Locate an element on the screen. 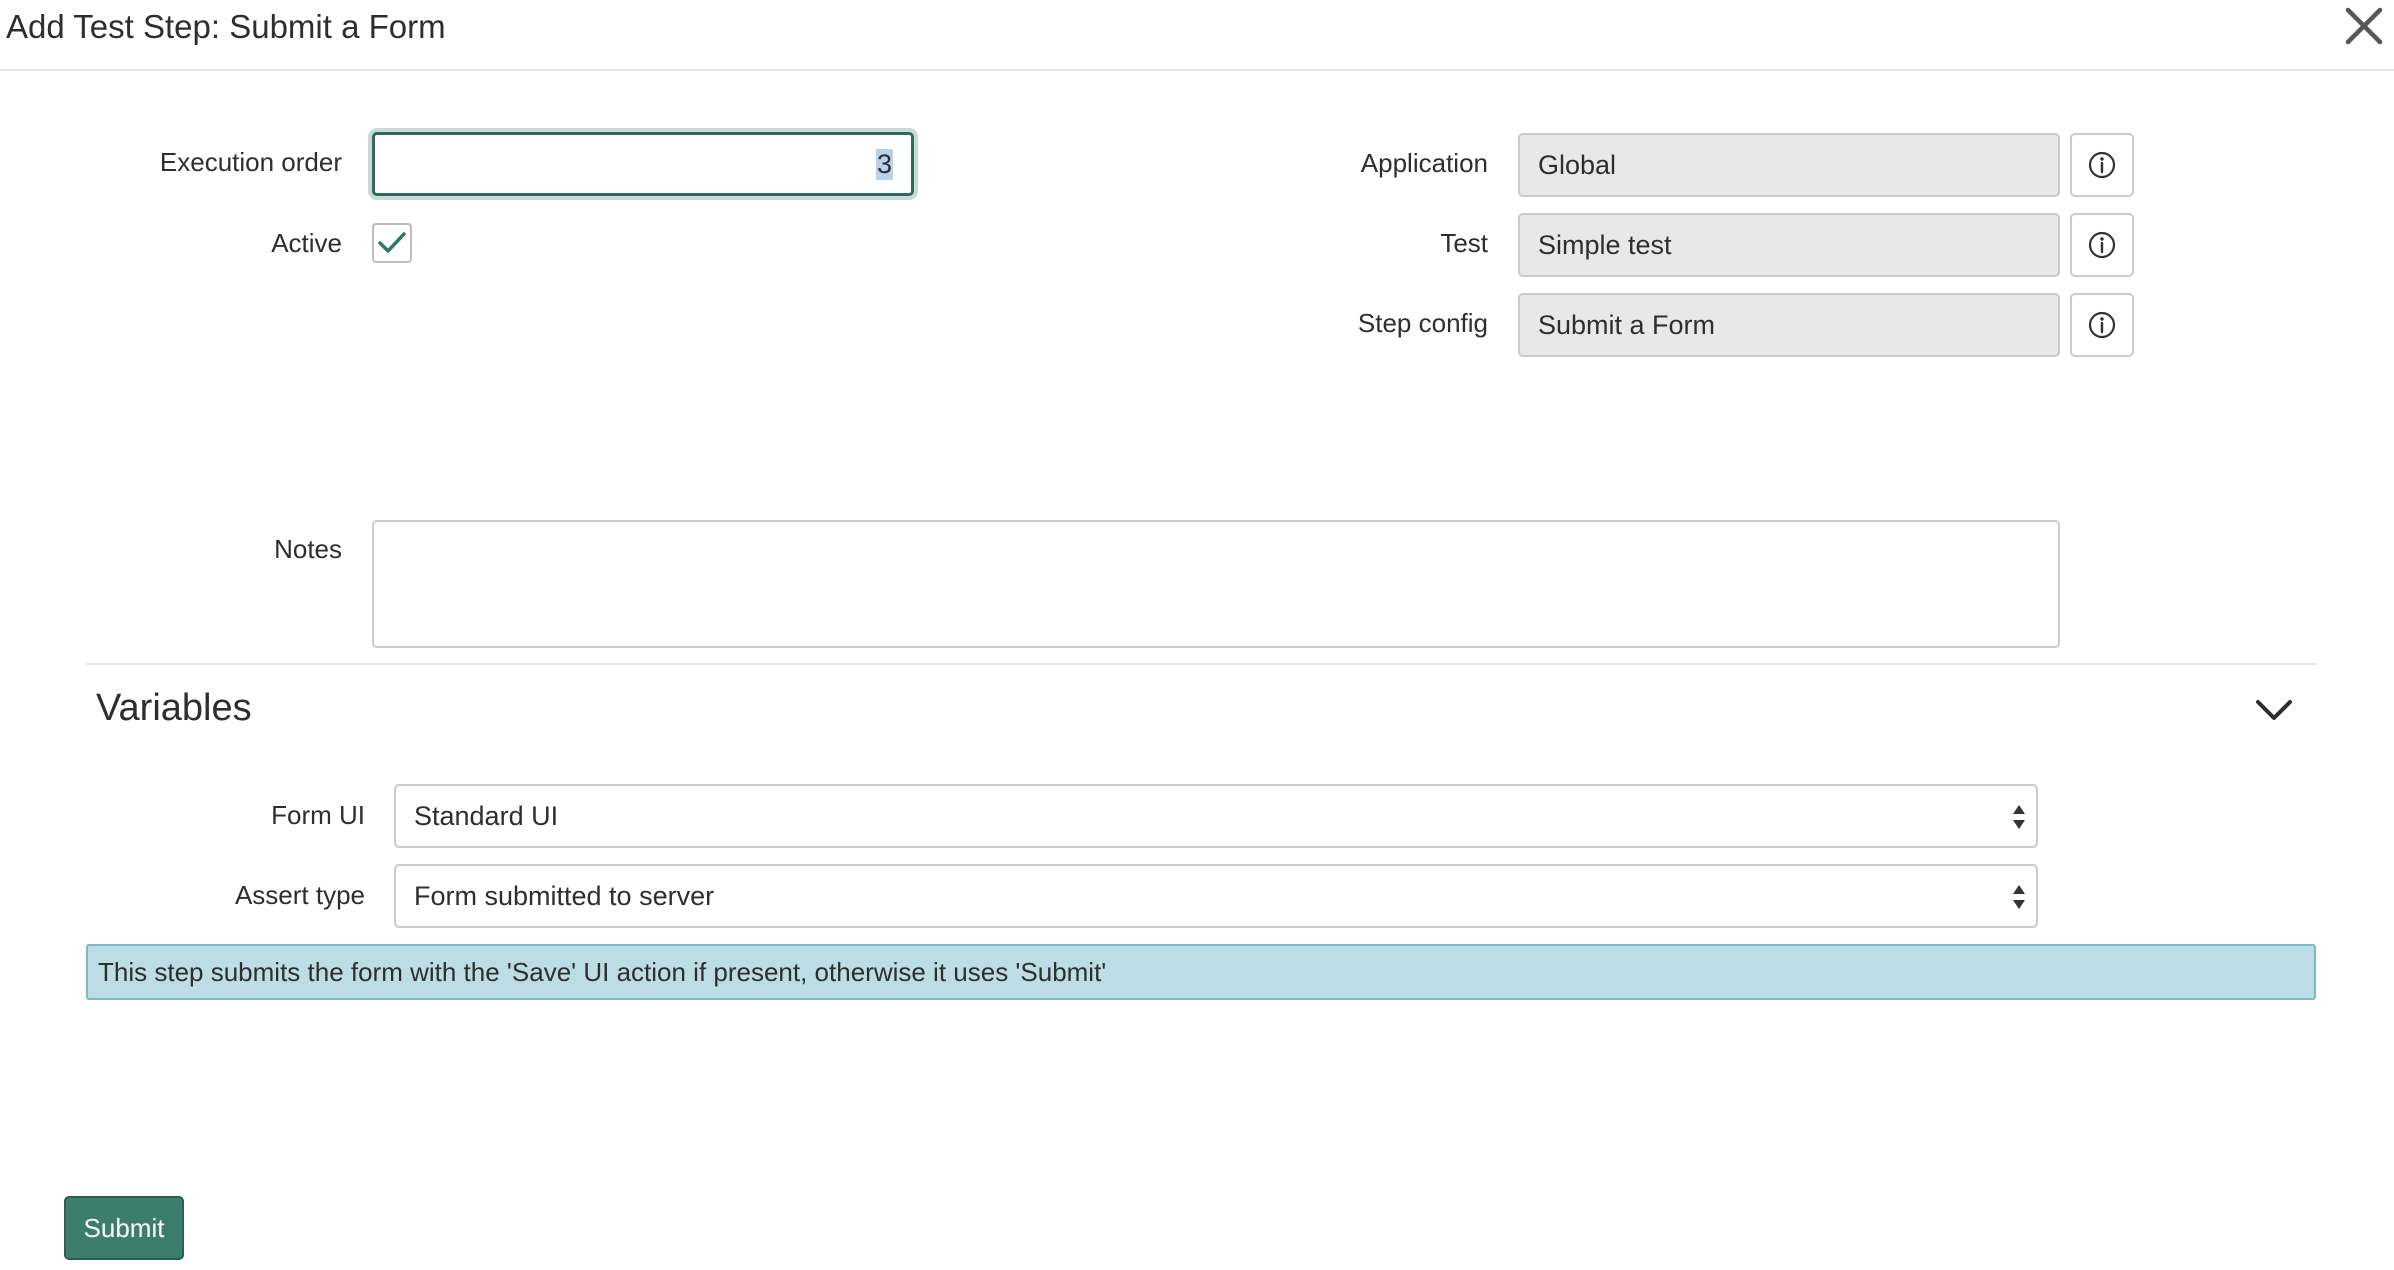 The height and width of the screenshot is (1270, 2394). close-button is located at coordinates (2364, 26).